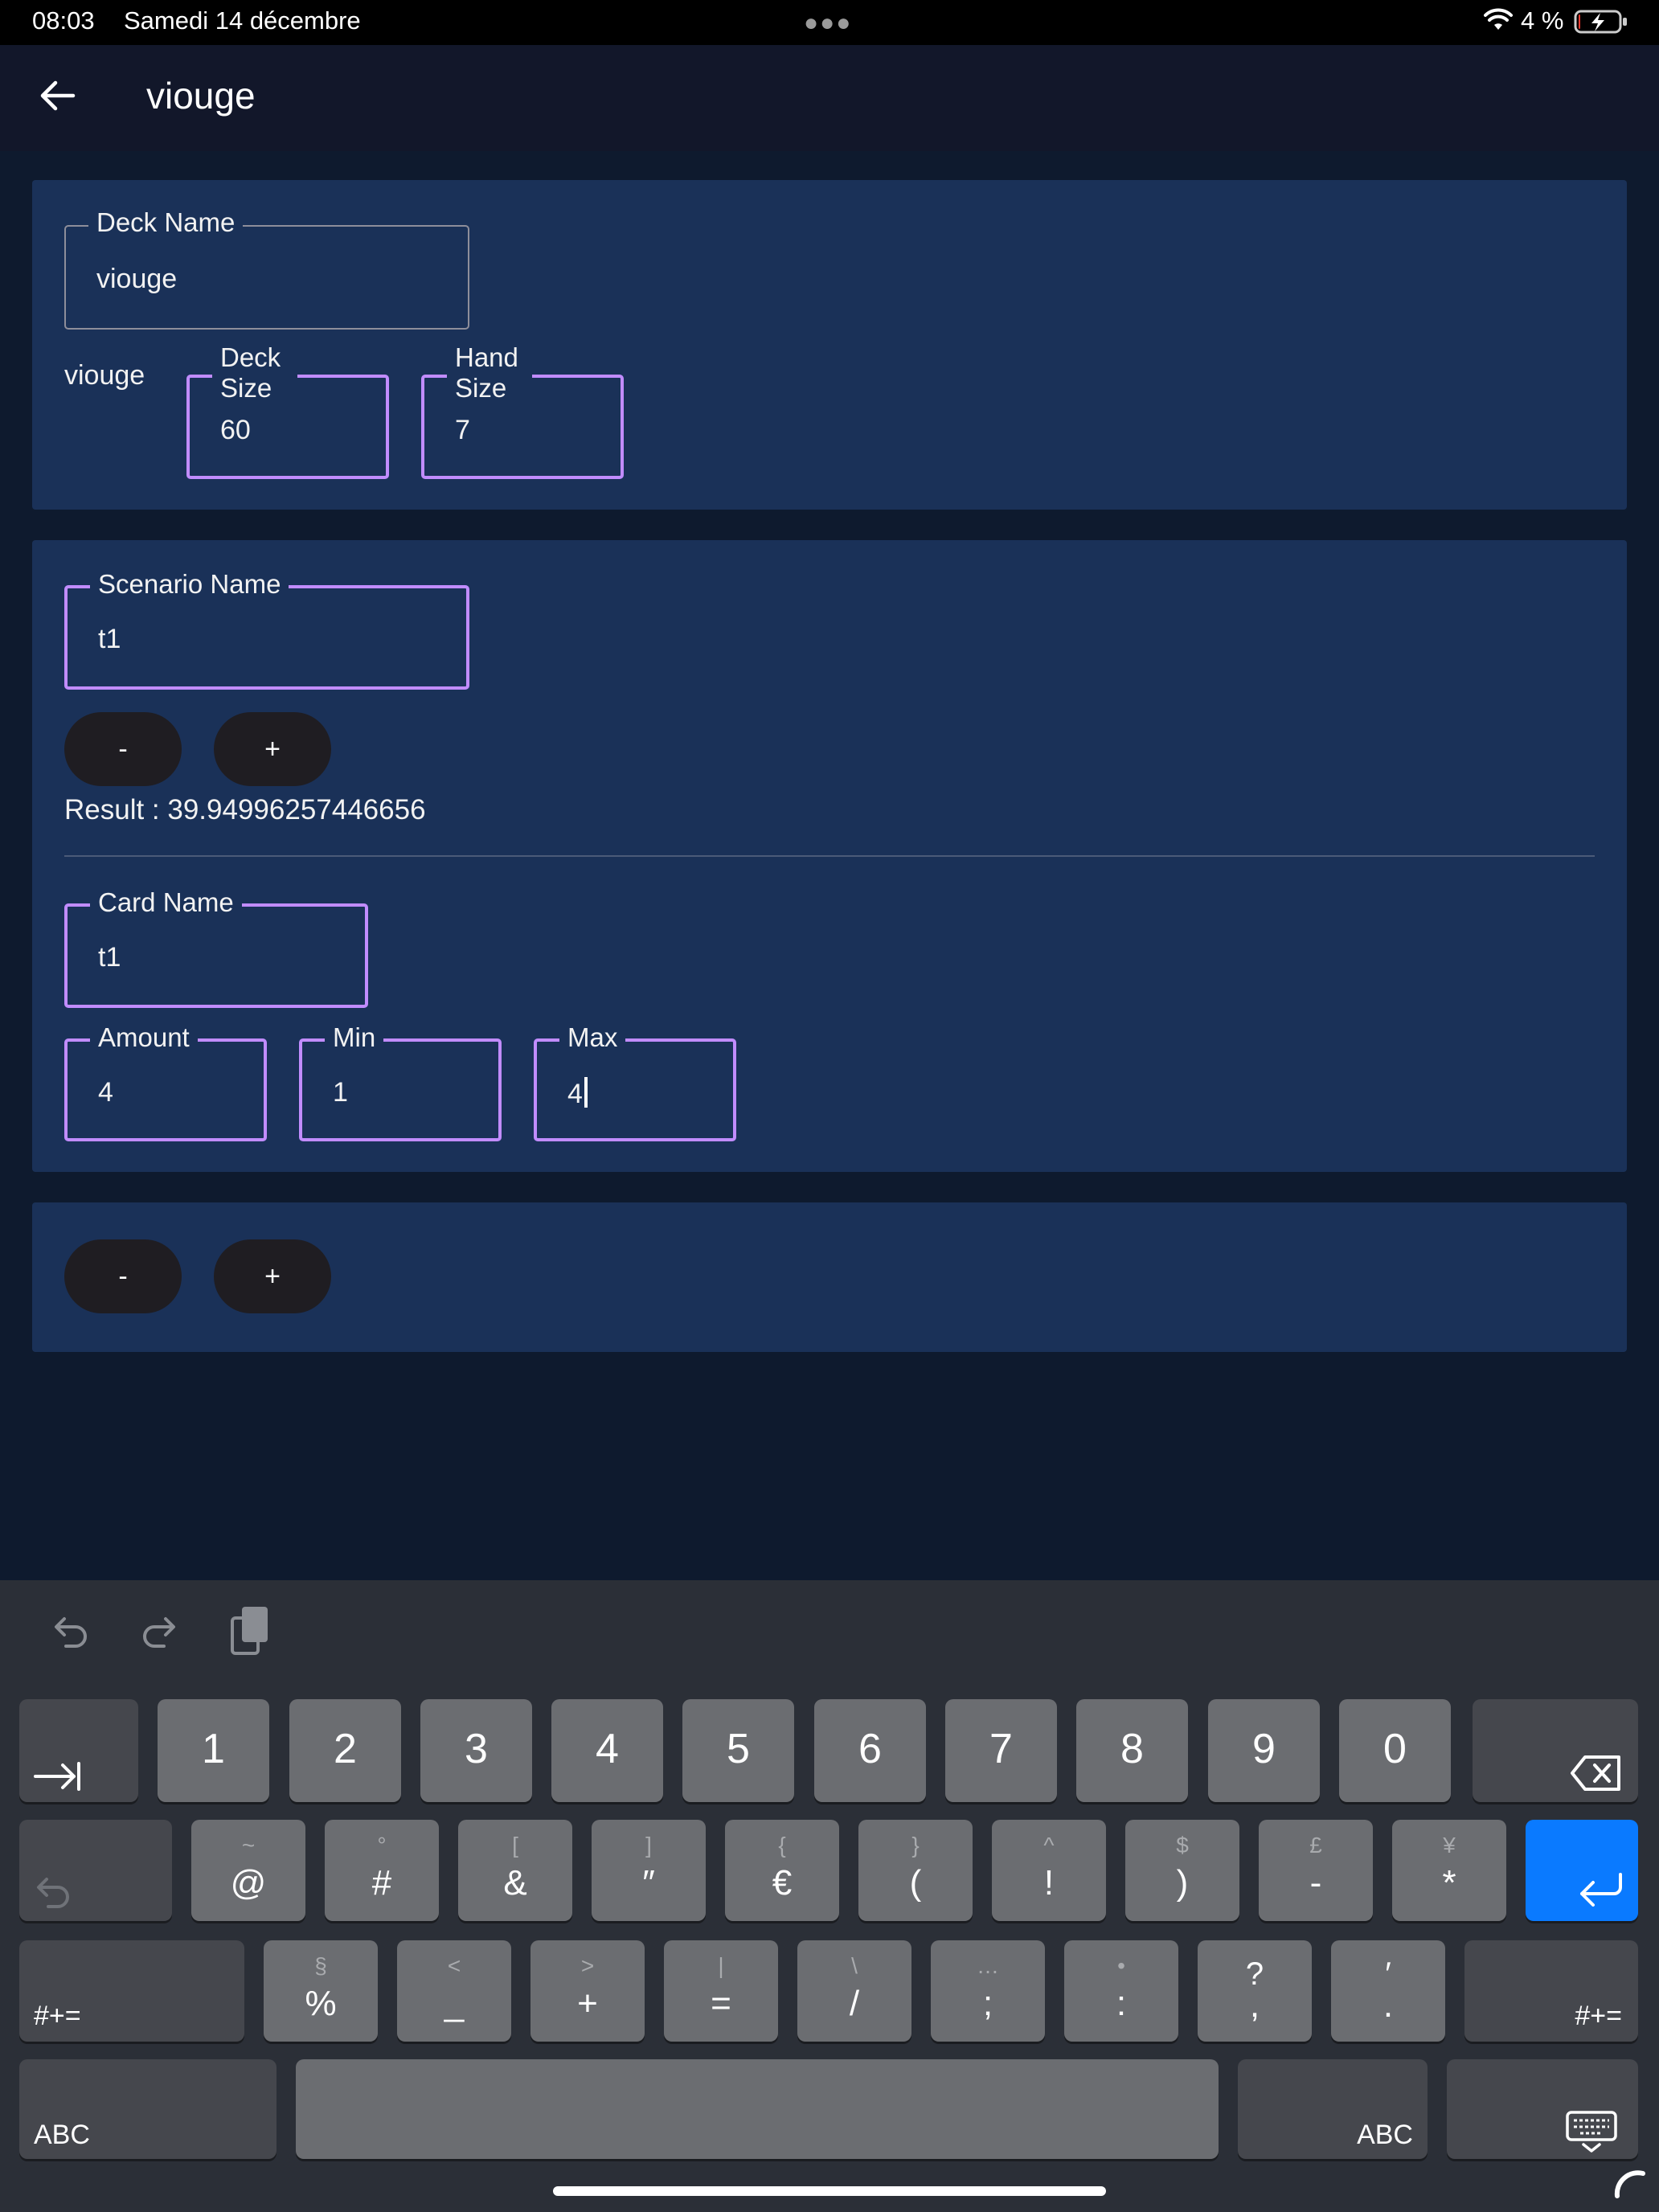  What do you see at coordinates (635, 1081) in the screenshot?
I see `max-field: Max 4` at bounding box center [635, 1081].